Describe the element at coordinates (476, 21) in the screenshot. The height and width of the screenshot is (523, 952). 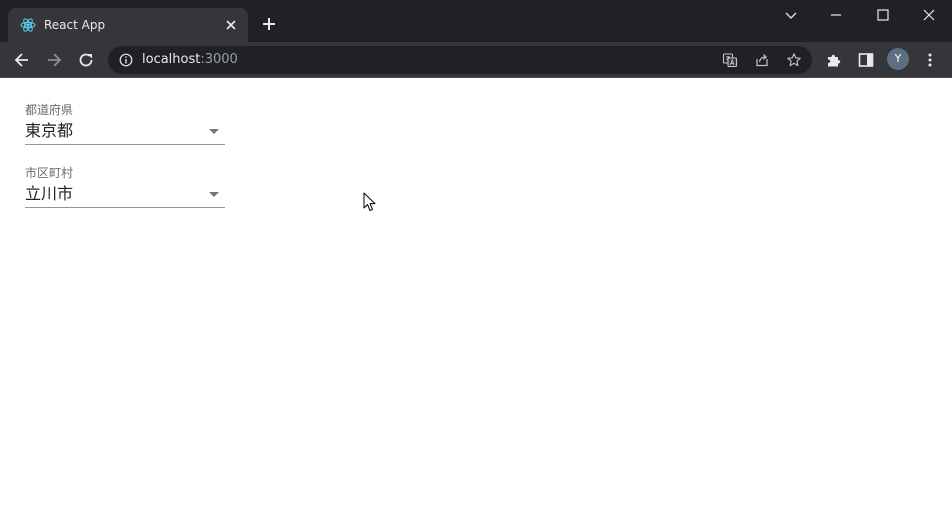
I see `browser-titlebar: React App` at that location.